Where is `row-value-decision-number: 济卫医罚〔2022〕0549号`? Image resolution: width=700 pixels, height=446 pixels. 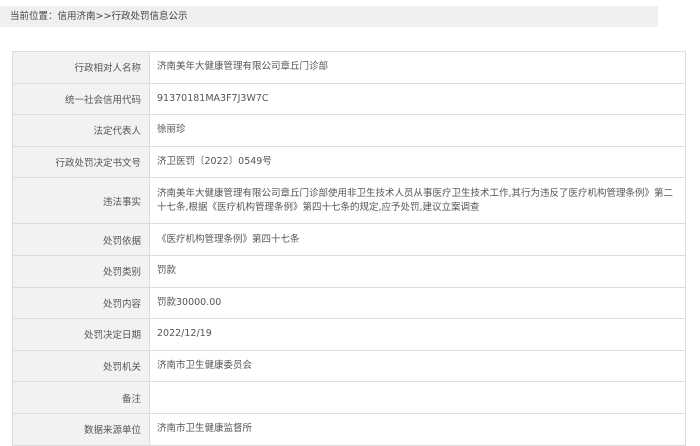
row-value-decision-number: 济卫医罚〔2022〕0549号 is located at coordinates (417, 162).